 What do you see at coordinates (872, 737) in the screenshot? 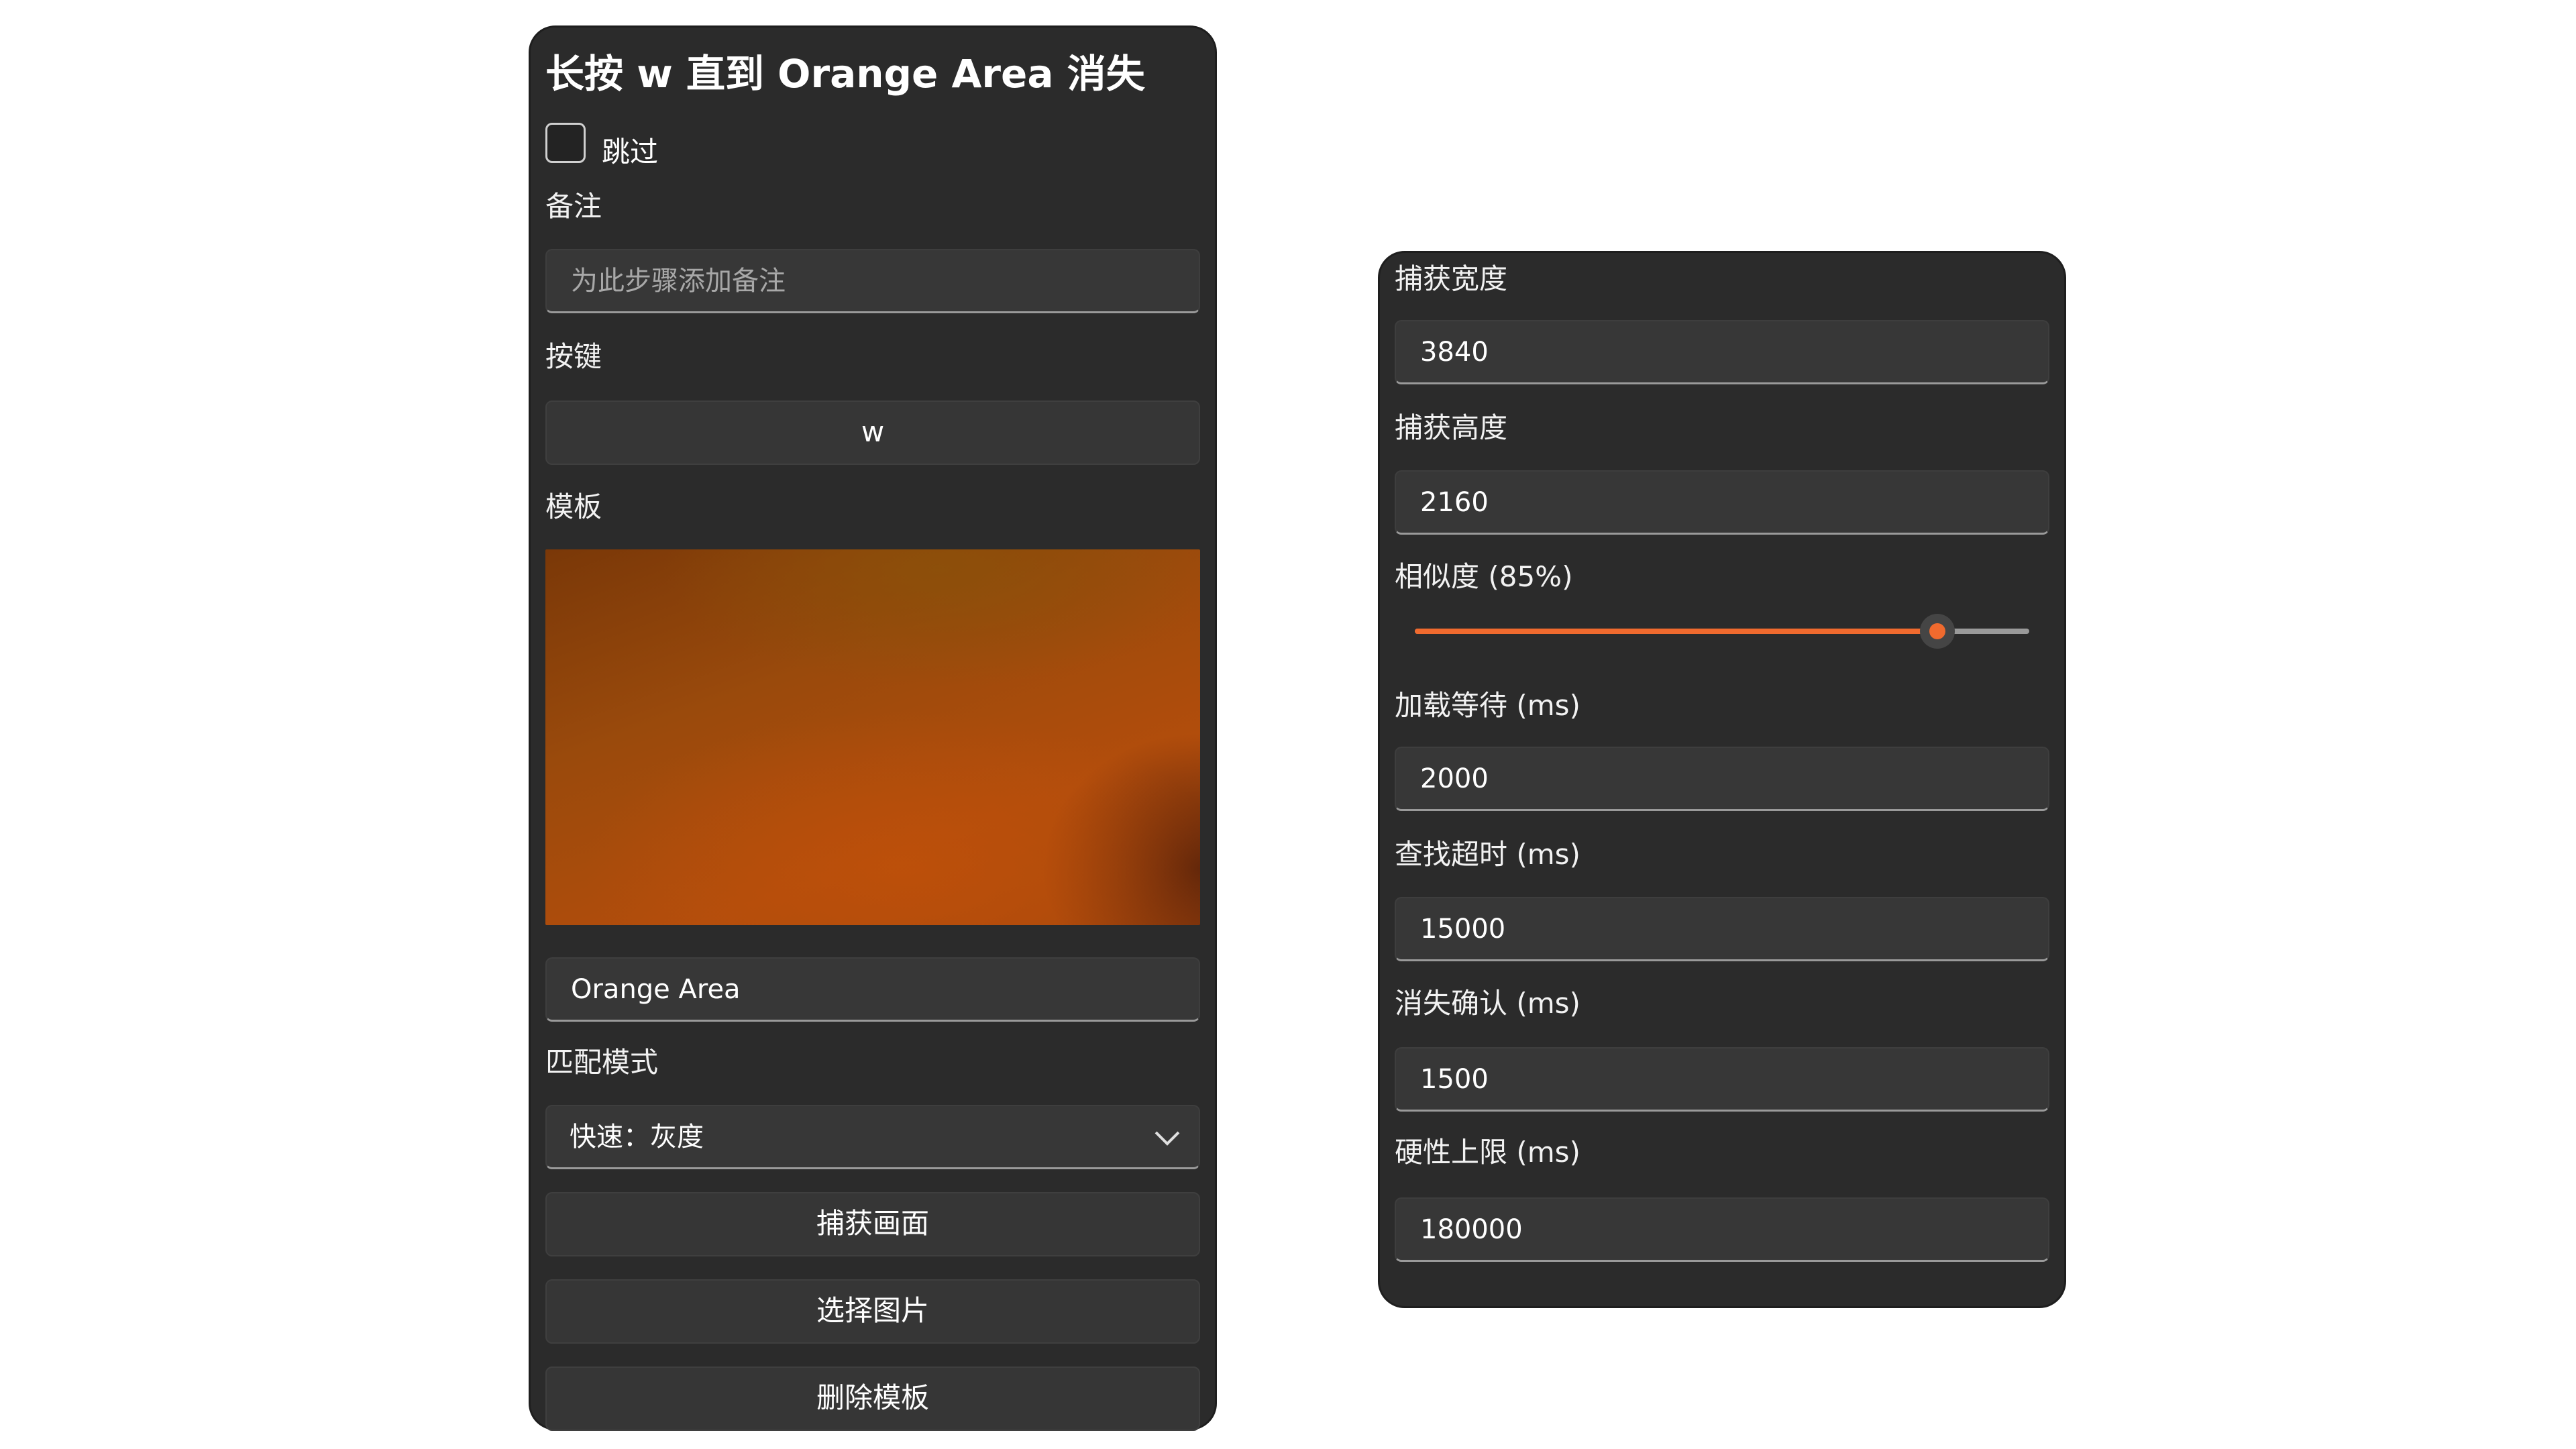
I see `template-image` at bounding box center [872, 737].